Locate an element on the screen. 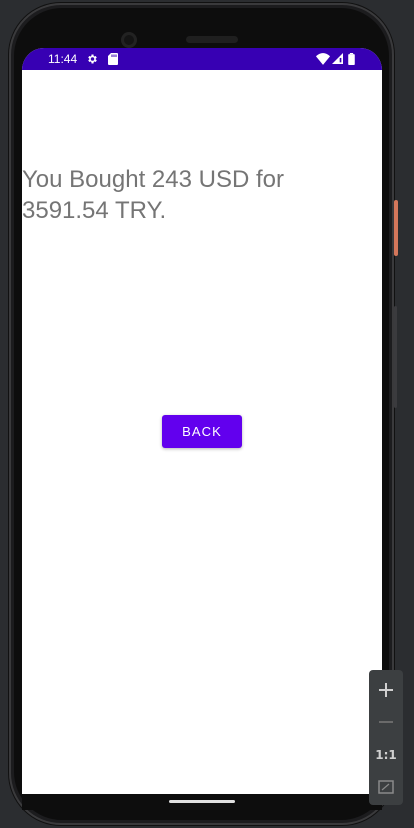 This screenshot has width=414, height=828. gear-icon is located at coordinates (92, 59).